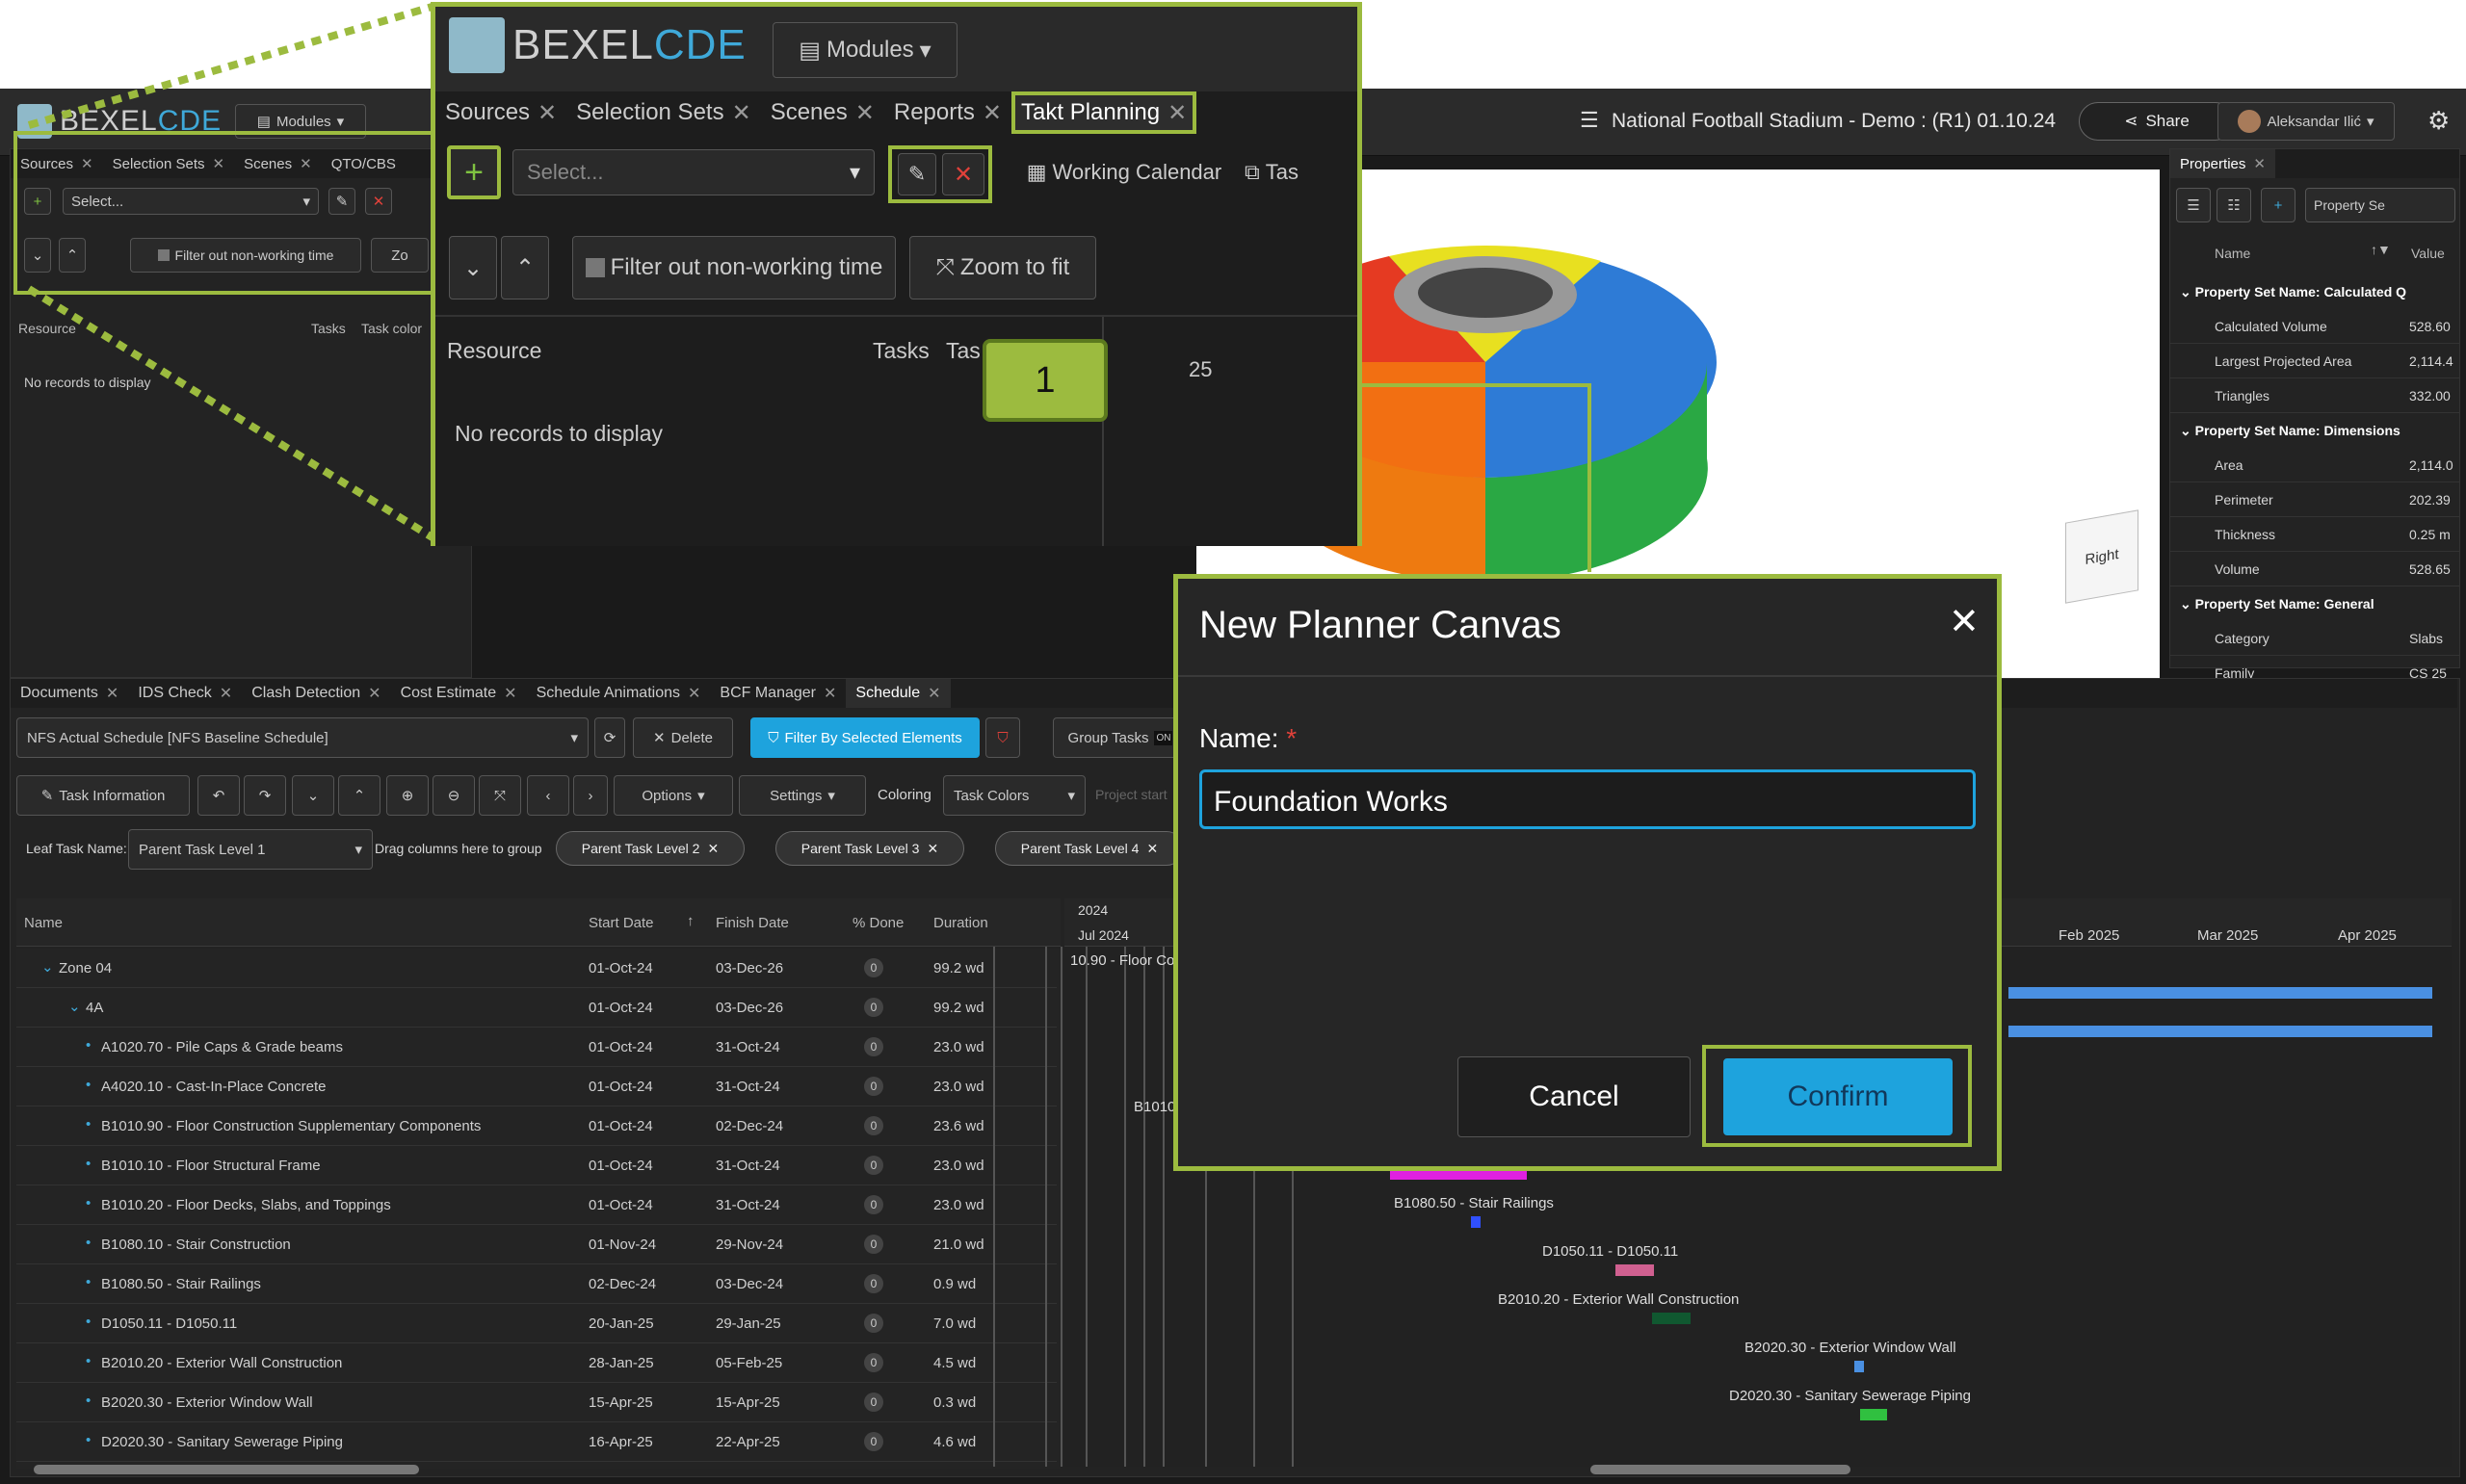  I want to click on add-canvas-button: +, so click(474, 172).